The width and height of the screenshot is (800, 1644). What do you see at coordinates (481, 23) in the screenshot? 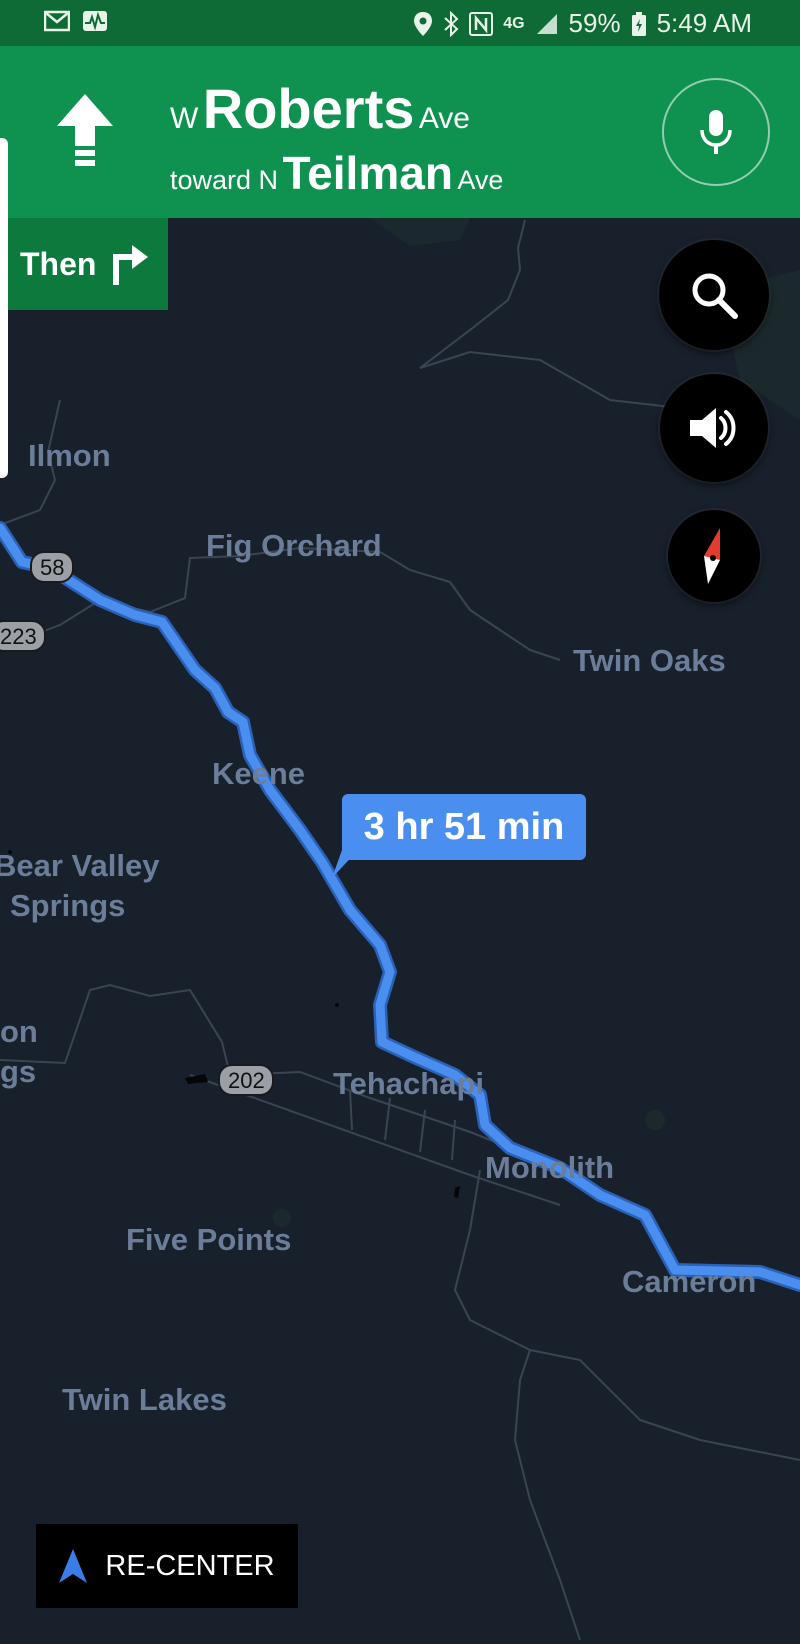
I see `nfc-icon` at bounding box center [481, 23].